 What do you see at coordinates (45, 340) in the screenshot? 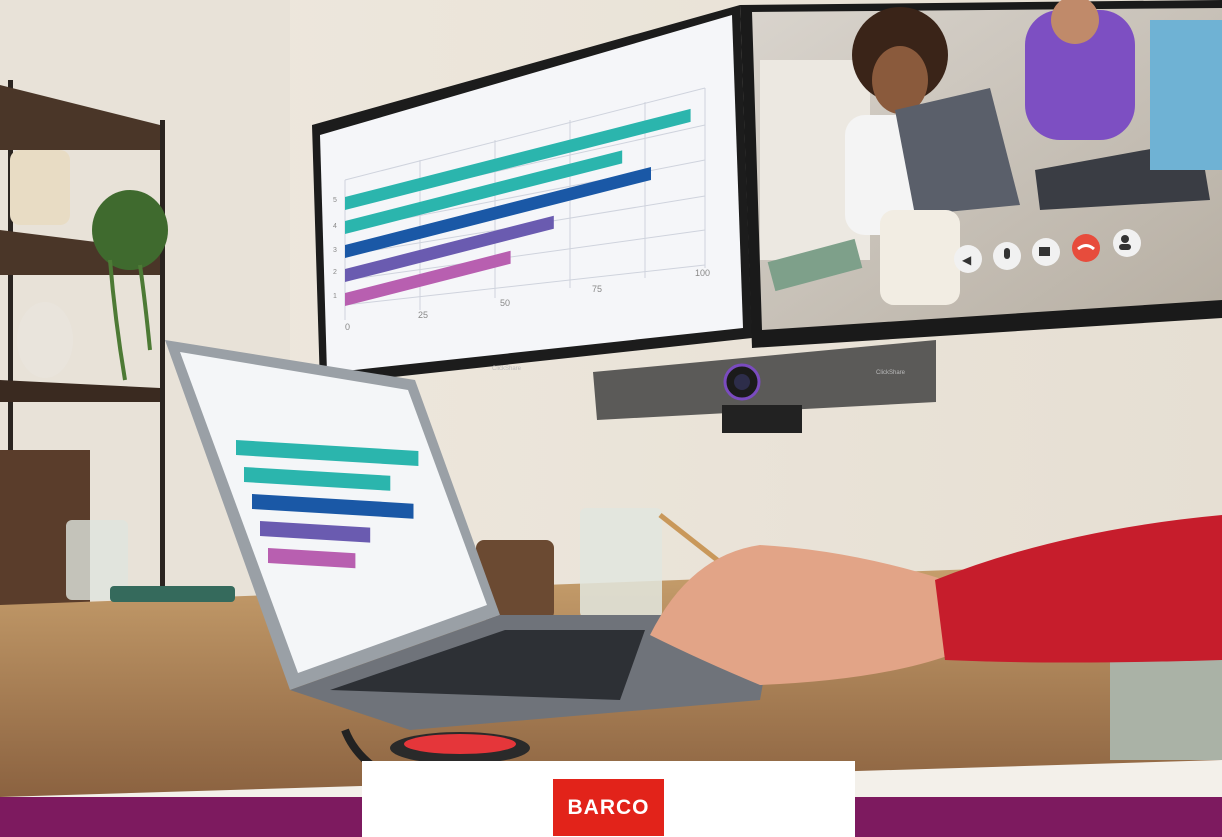
I see `bust-sculpture` at bounding box center [45, 340].